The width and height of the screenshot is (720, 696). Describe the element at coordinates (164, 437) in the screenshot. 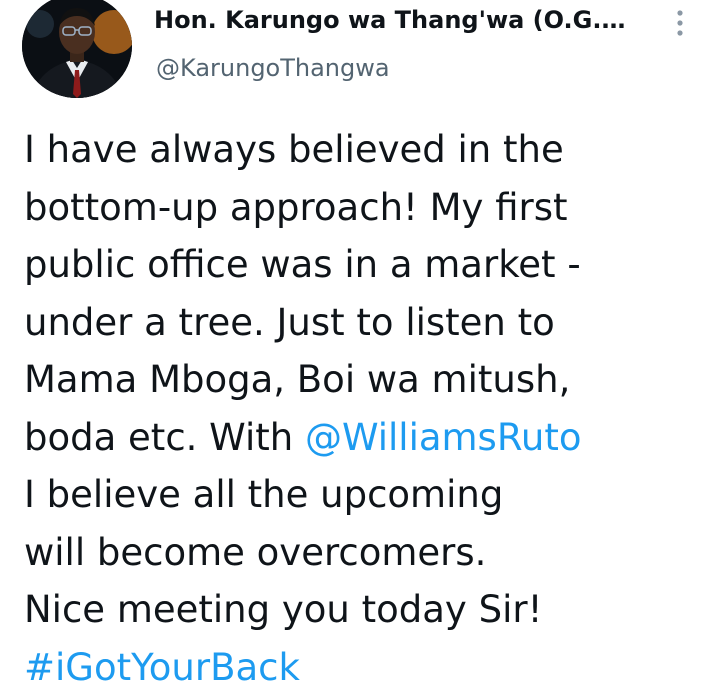

I see `tweet-line-text: boda etc. With` at that location.